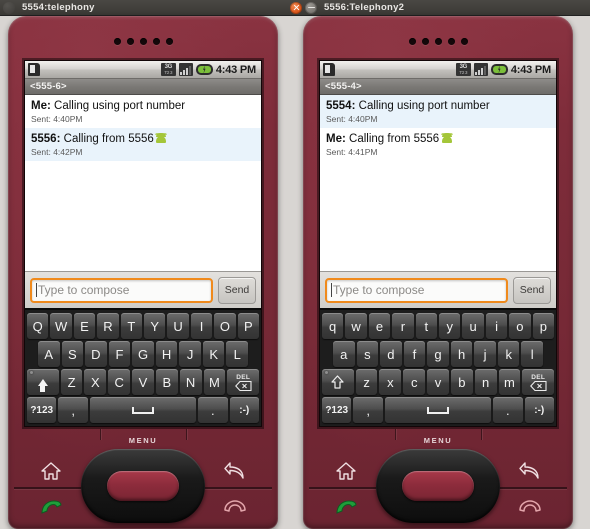  What do you see at coordinates (391, 354) in the screenshot?
I see `key: d` at bounding box center [391, 354].